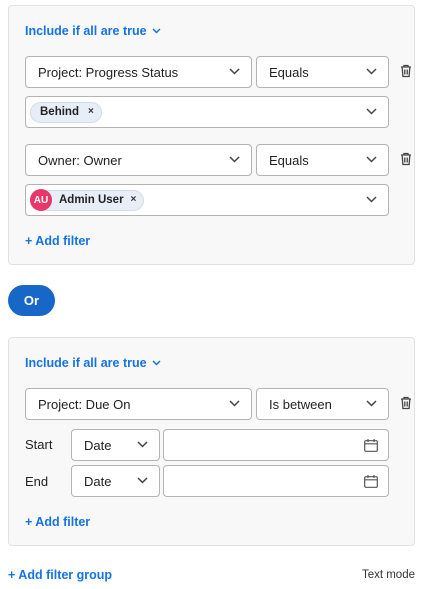  I want to click on value-tag: Behind ×, so click(66, 112).